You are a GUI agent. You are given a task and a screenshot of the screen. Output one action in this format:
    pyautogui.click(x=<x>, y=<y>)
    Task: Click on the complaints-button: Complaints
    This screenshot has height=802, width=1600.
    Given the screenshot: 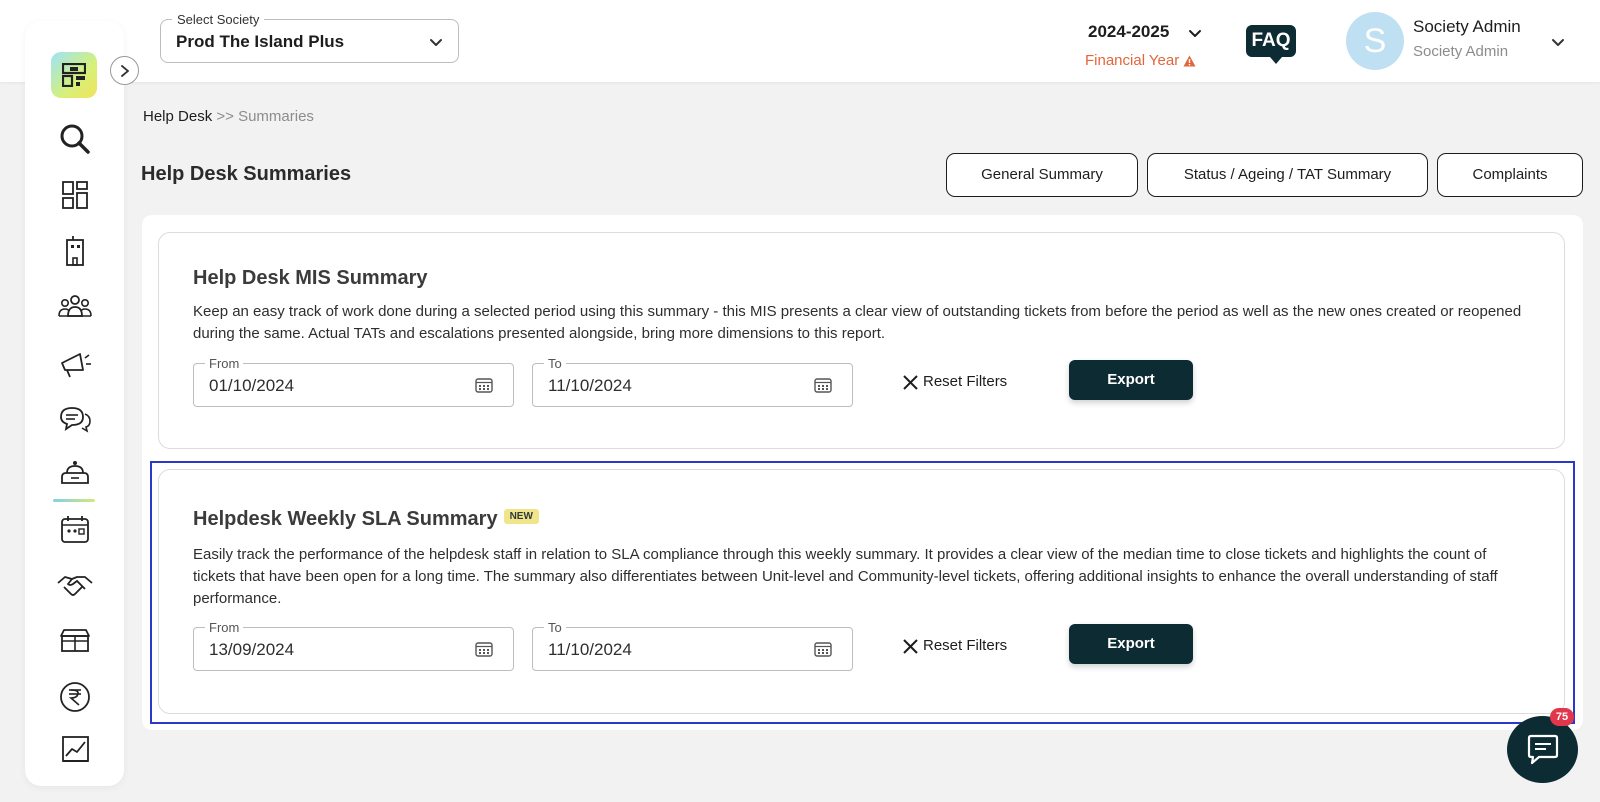 What is the action you would take?
    pyautogui.click(x=1510, y=175)
    